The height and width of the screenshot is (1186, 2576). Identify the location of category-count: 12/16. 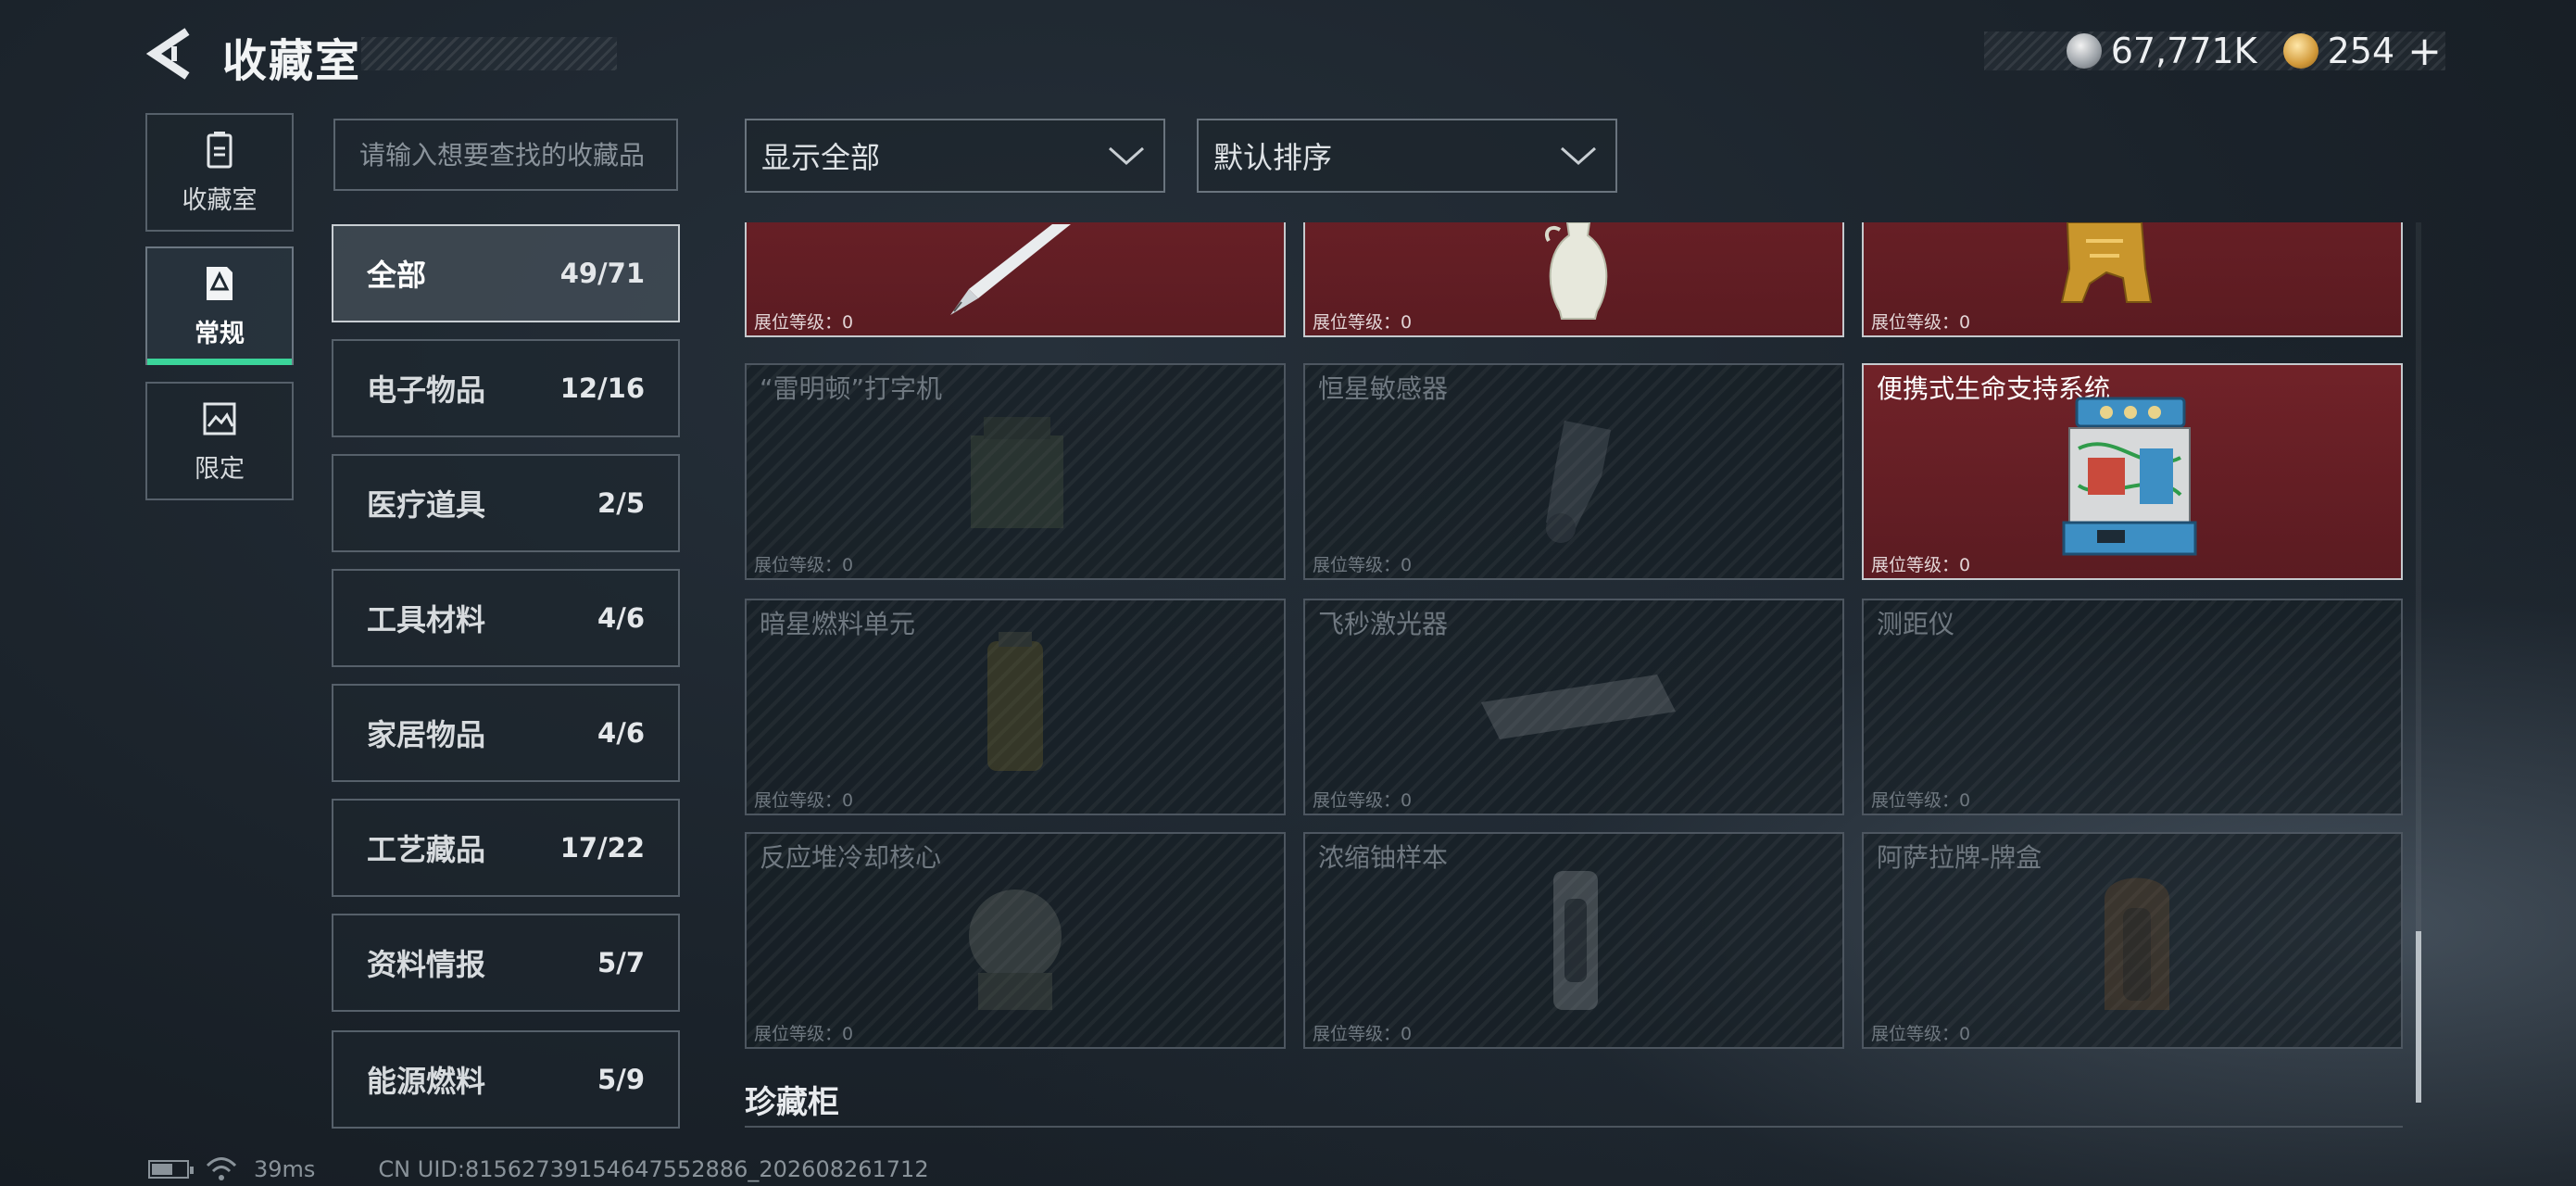
(602, 388).